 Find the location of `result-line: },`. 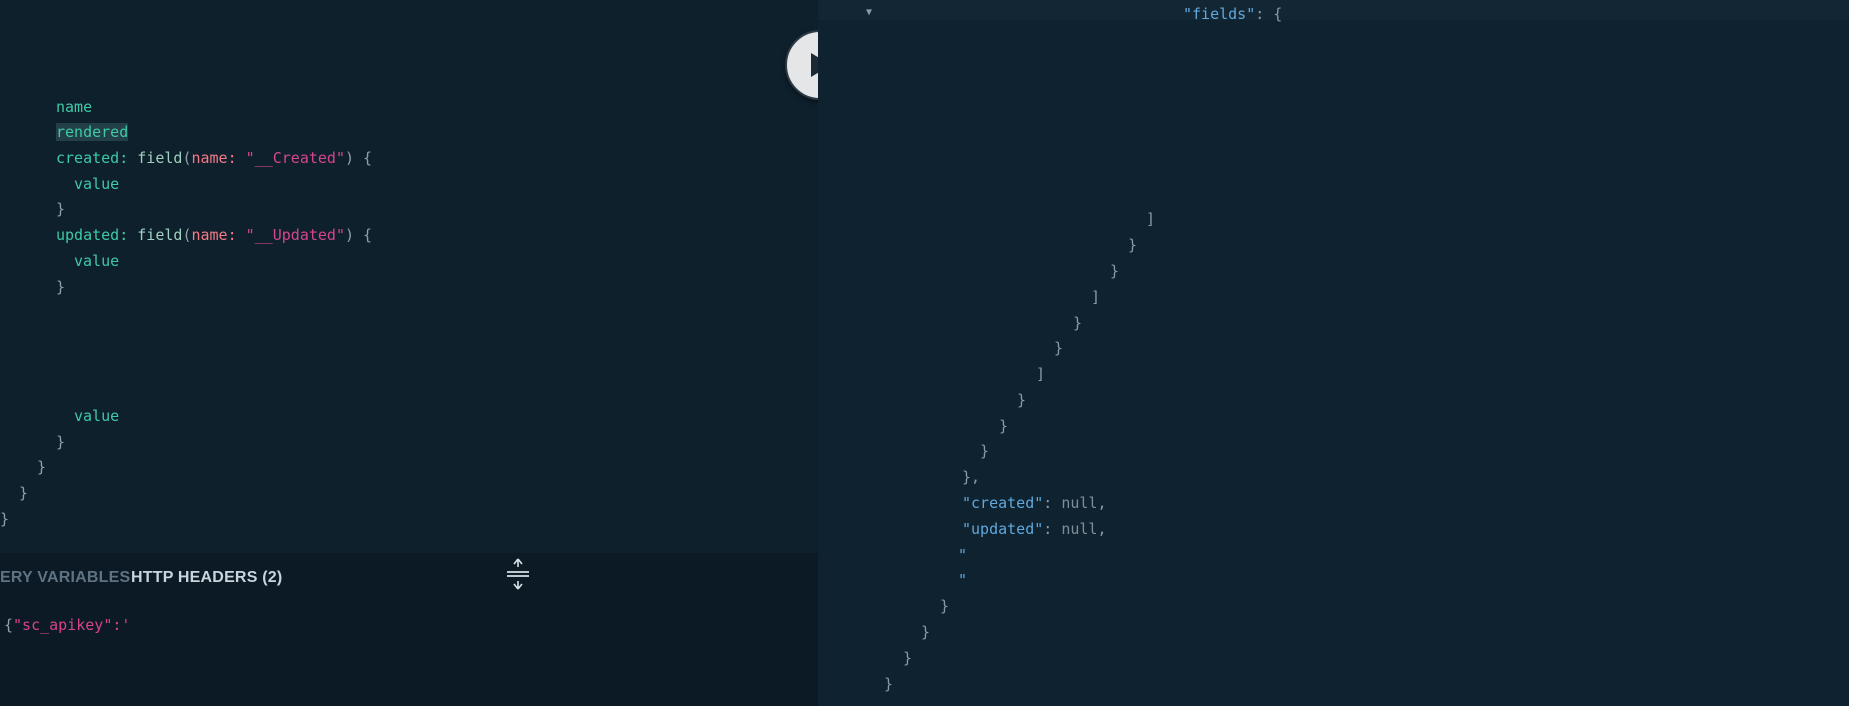

result-line: }, is located at coordinates (971, 477).